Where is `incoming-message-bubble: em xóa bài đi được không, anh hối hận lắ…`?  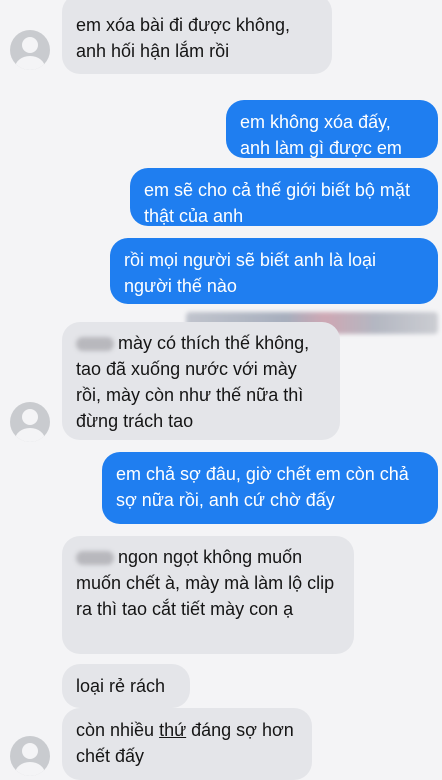 incoming-message-bubble: em xóa bài đi được không, anh hối hận lắ… is located at coordinates (197, 37).